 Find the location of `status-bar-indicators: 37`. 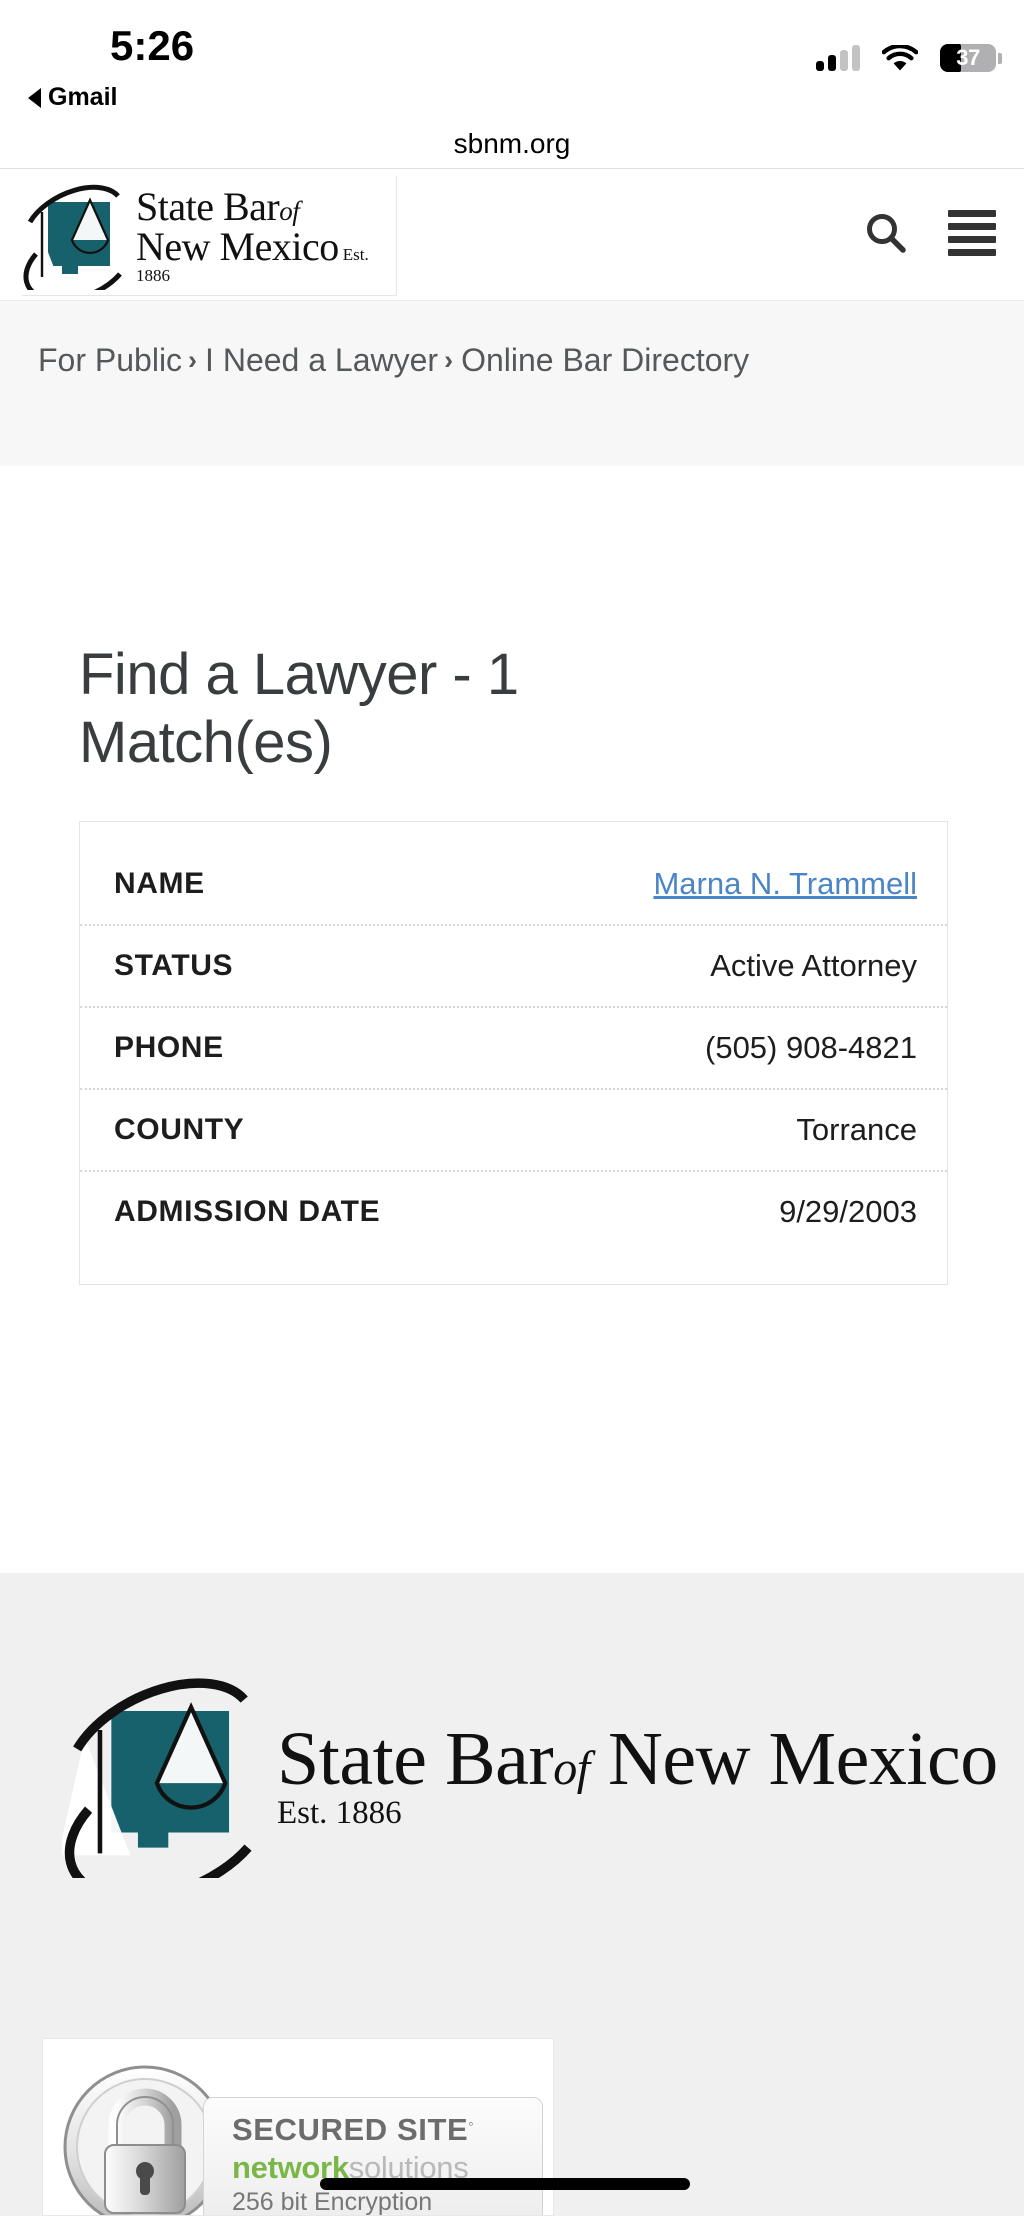

status-bar-indicators: 37 is located at coordinates (909, 58).